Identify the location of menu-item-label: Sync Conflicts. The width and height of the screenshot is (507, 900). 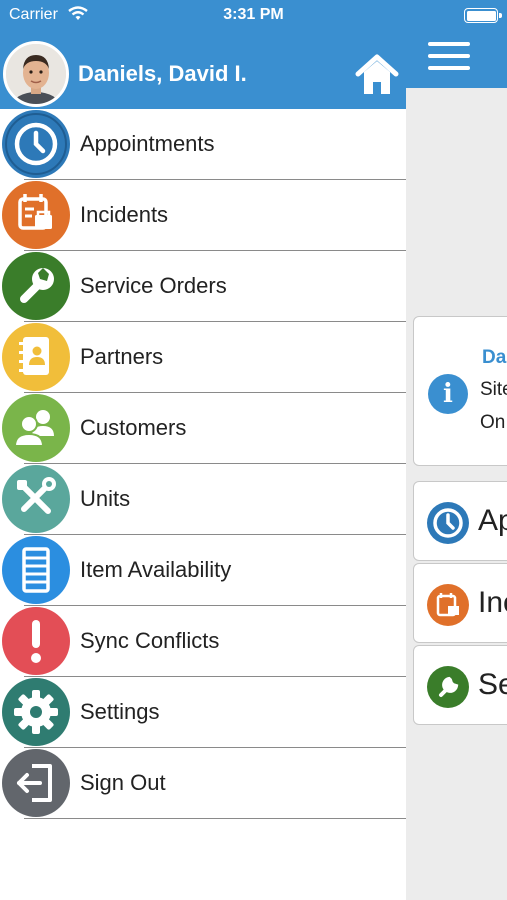
(150, 640).